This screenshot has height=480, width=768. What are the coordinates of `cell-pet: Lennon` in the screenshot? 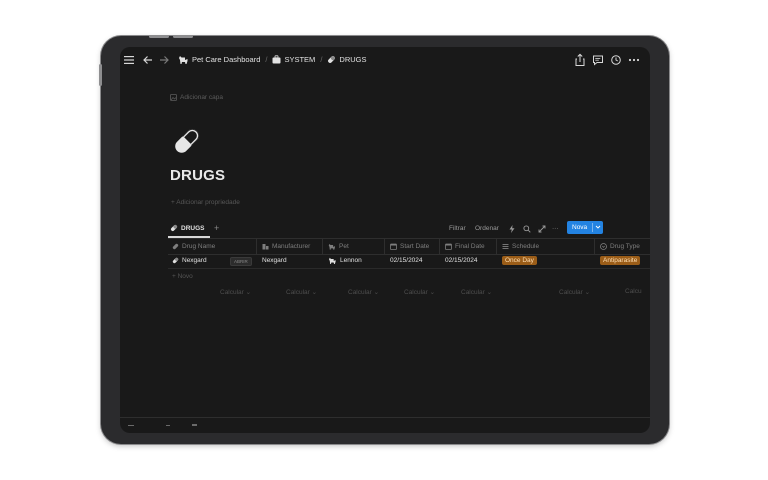 It's located at (345, 260).